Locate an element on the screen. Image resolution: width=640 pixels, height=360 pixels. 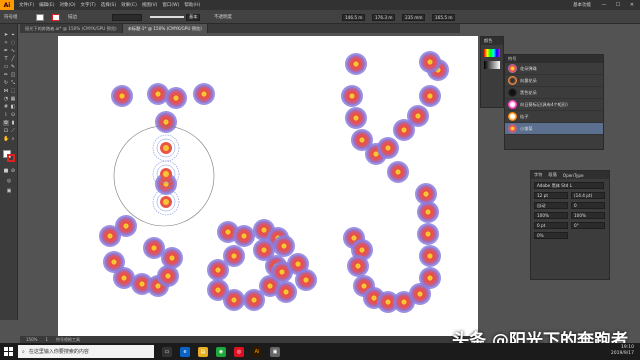
file-explorer-icon: ▤ is located at coordinates (203, 351).